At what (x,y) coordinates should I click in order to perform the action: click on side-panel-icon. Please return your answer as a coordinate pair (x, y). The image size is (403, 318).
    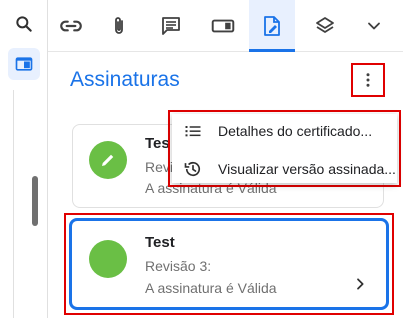
    Looking at the image, I should click on (24, 64).